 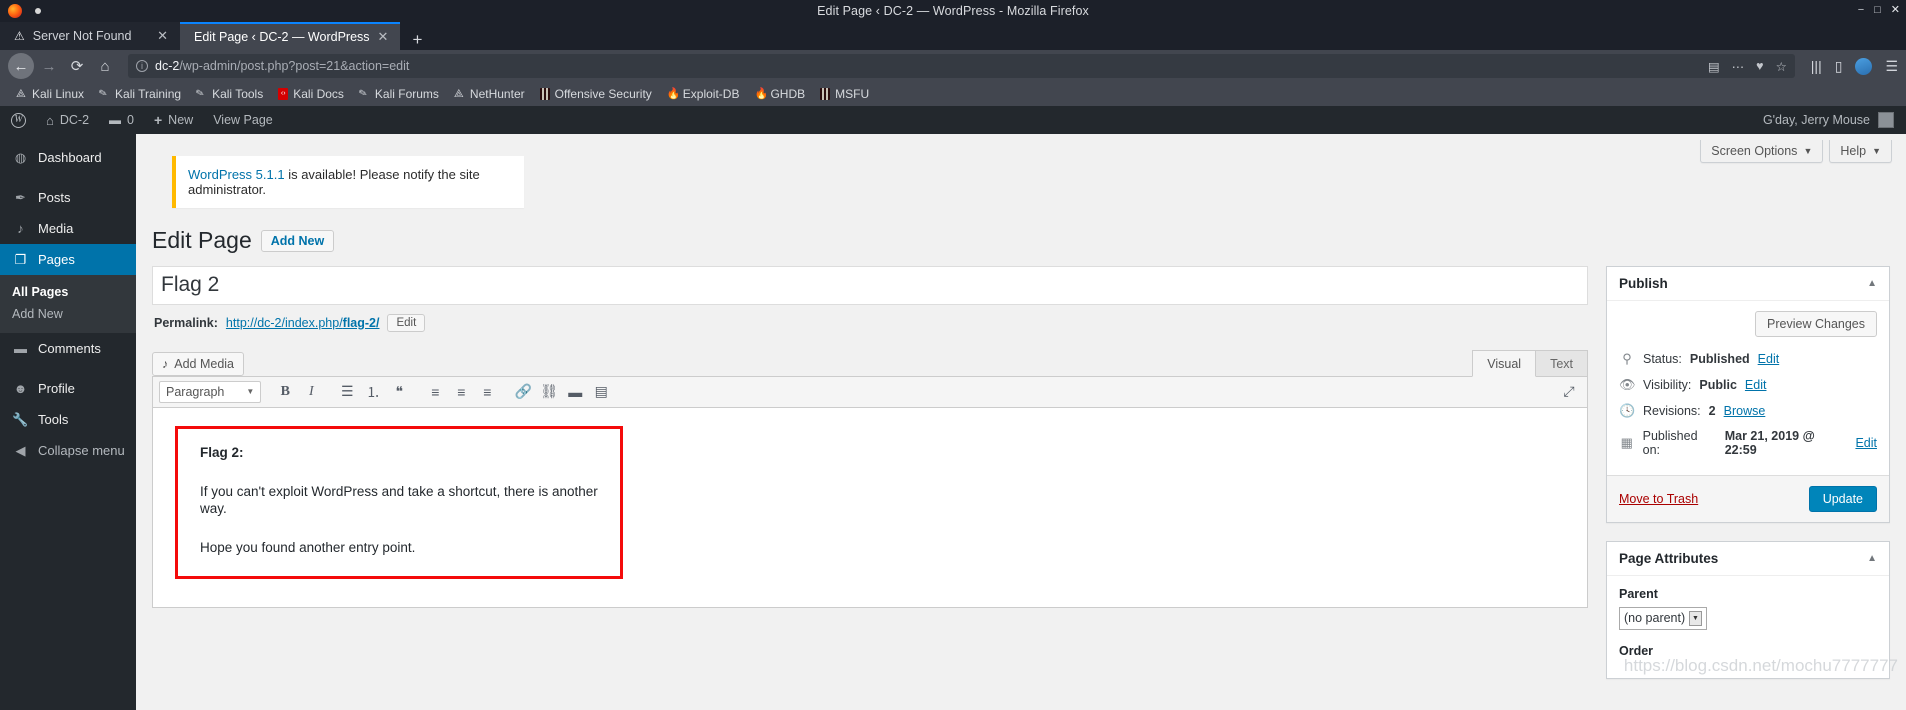 What do you see at coordinates (285, 392) in the screenshot?
I see `bold-icon: B` at bounding box center [285, 392].